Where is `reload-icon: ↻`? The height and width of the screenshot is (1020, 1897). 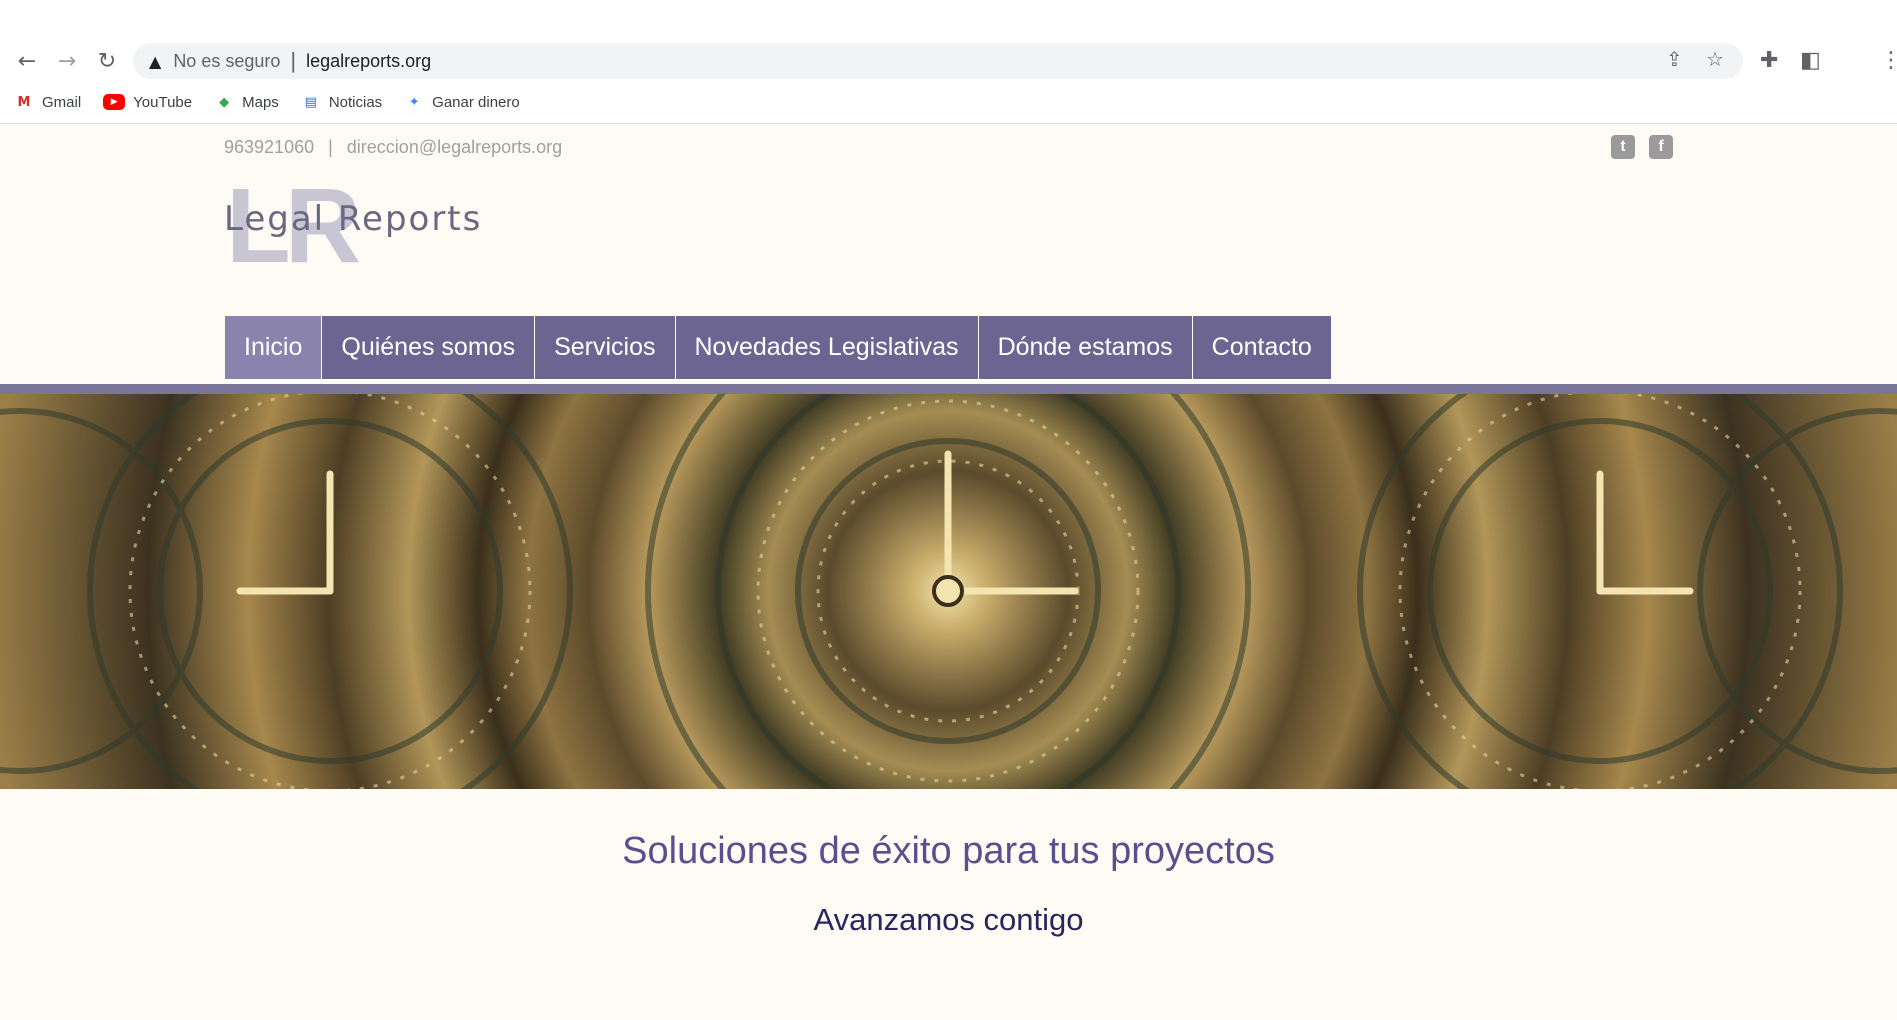 reload-icon: ↻ is located at coordinates (107, 61).